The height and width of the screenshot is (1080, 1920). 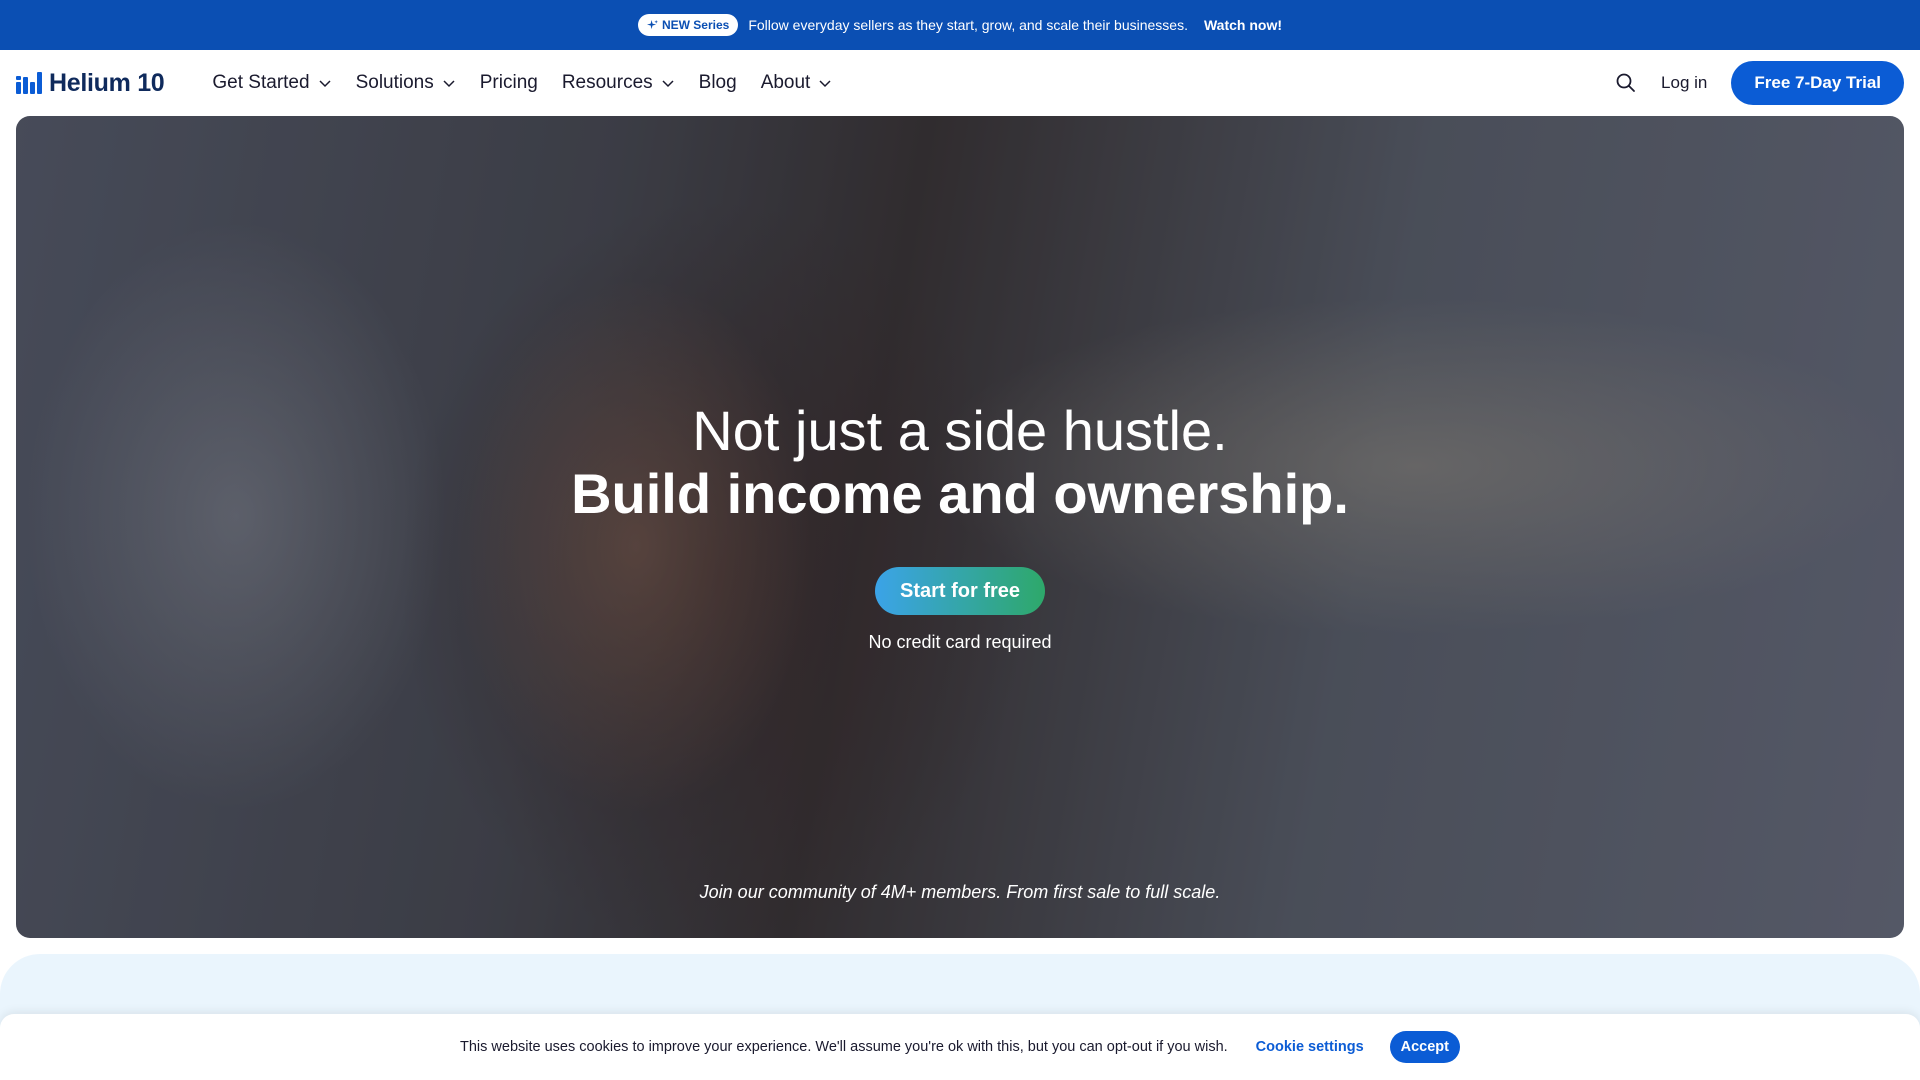 I want to click on nav-label: Resources, so click(x=607, y=82).